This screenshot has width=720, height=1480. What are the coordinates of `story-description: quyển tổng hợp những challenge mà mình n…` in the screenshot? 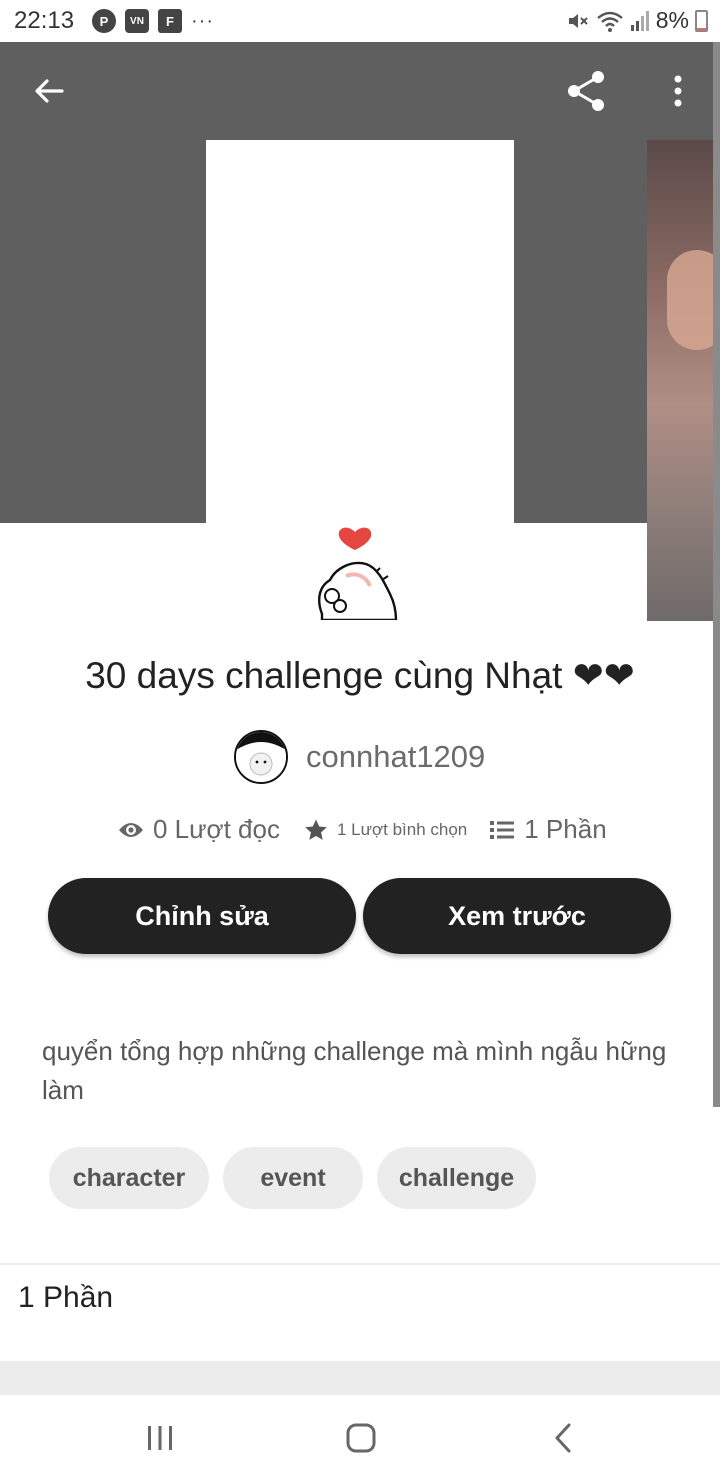 It's located at (354, 1070).